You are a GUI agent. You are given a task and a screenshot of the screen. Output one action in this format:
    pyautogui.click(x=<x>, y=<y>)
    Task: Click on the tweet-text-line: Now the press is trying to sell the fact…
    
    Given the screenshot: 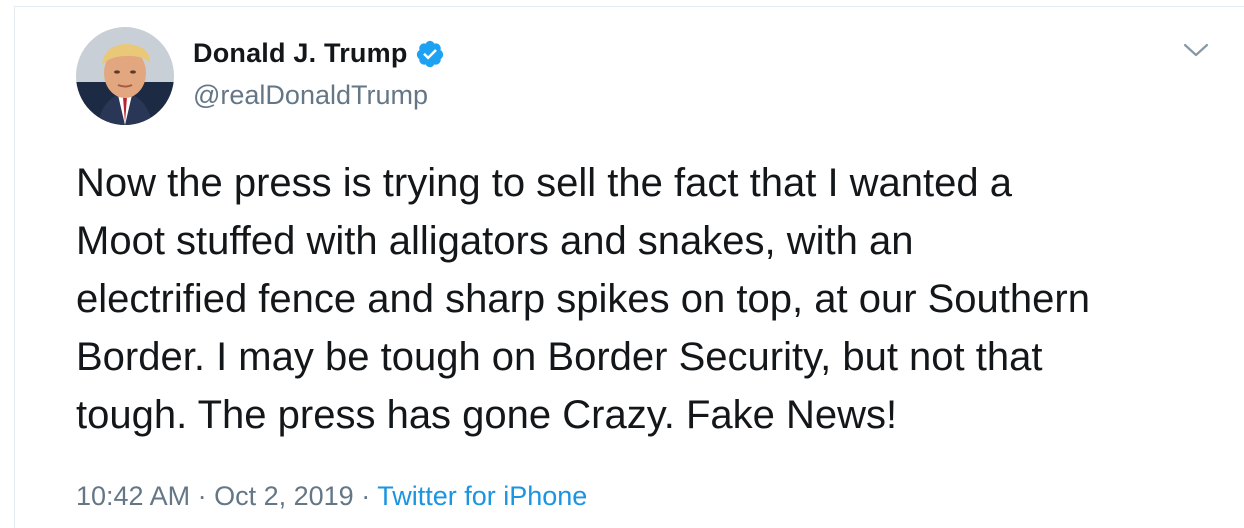 What is the action you would take?
    pyautogui.click(x=544, y=183)
    